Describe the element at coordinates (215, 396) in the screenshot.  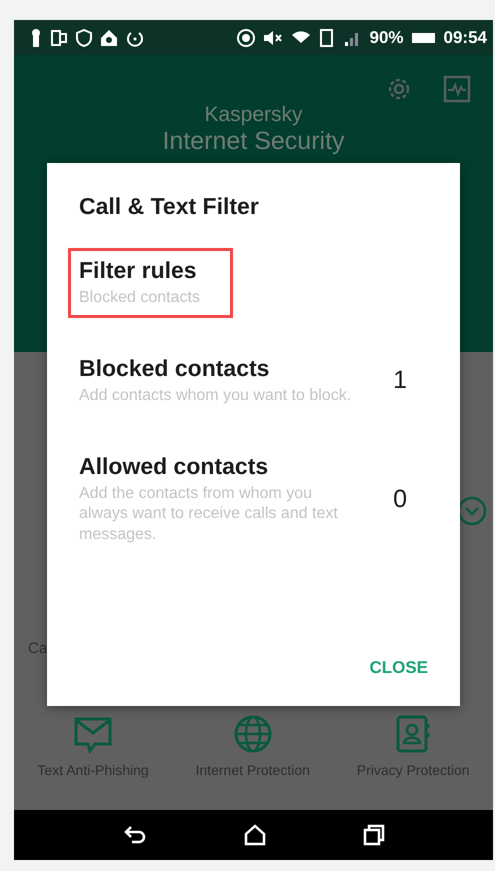
I see `item-description: Add contacts whom you want to block.` at that location.